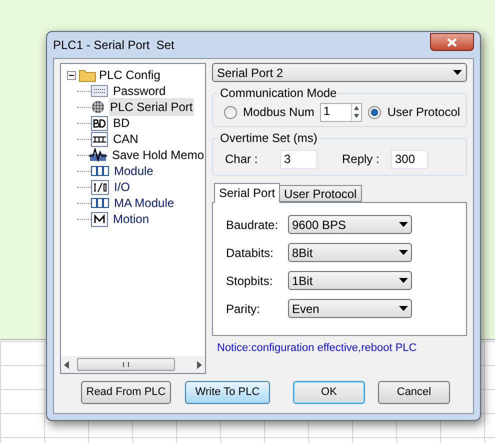 The width and height of the screenshot is (495, 443). I want to click on tab: Serial Port, so click(247, 193).